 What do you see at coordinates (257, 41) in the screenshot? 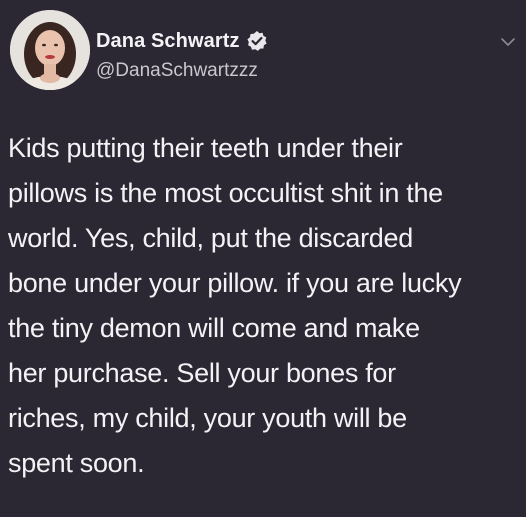
I see `verified-badge-icon` at bounding box center [257, 41].